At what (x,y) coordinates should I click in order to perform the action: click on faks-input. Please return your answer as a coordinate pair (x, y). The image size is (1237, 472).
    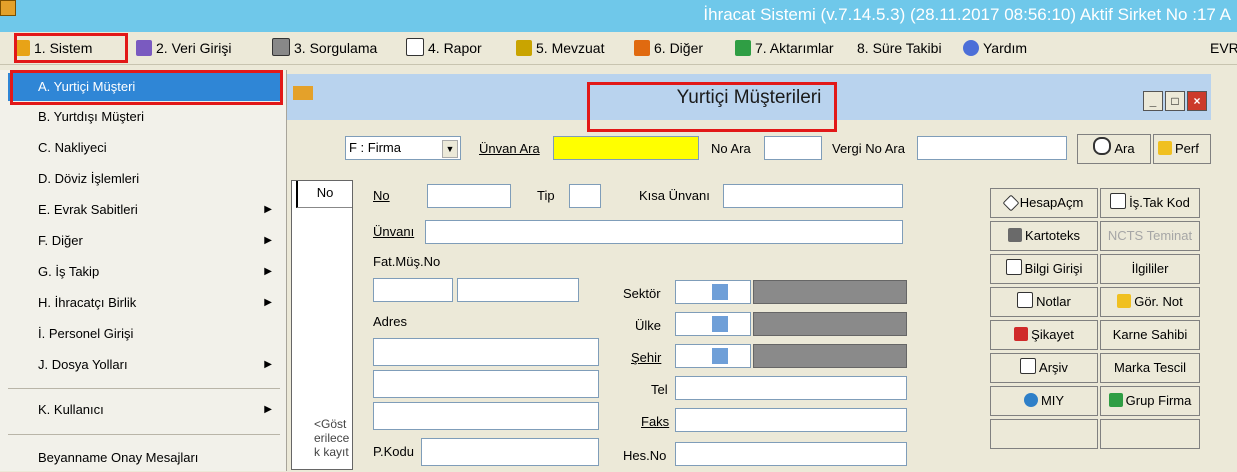
    Looking at the image, I should click on (791, 420).